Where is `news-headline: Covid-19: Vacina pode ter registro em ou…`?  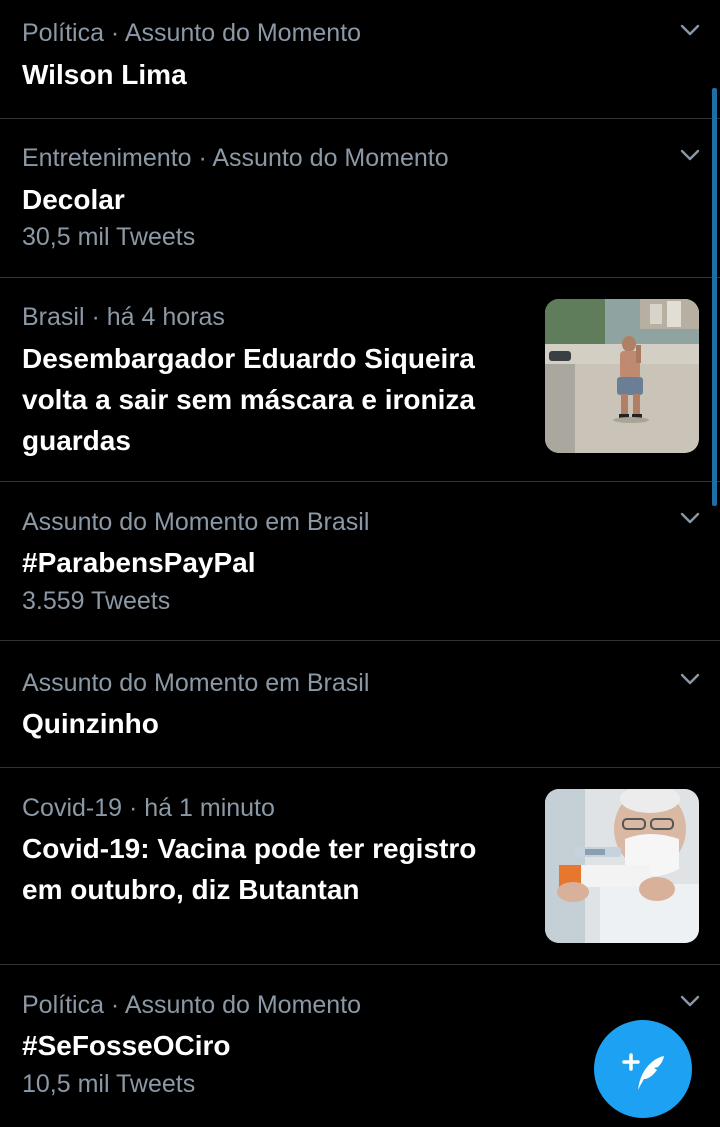 news-headline: Covid-19: Vacina pode ter registro em ou… is located at coordinates (249, 869).